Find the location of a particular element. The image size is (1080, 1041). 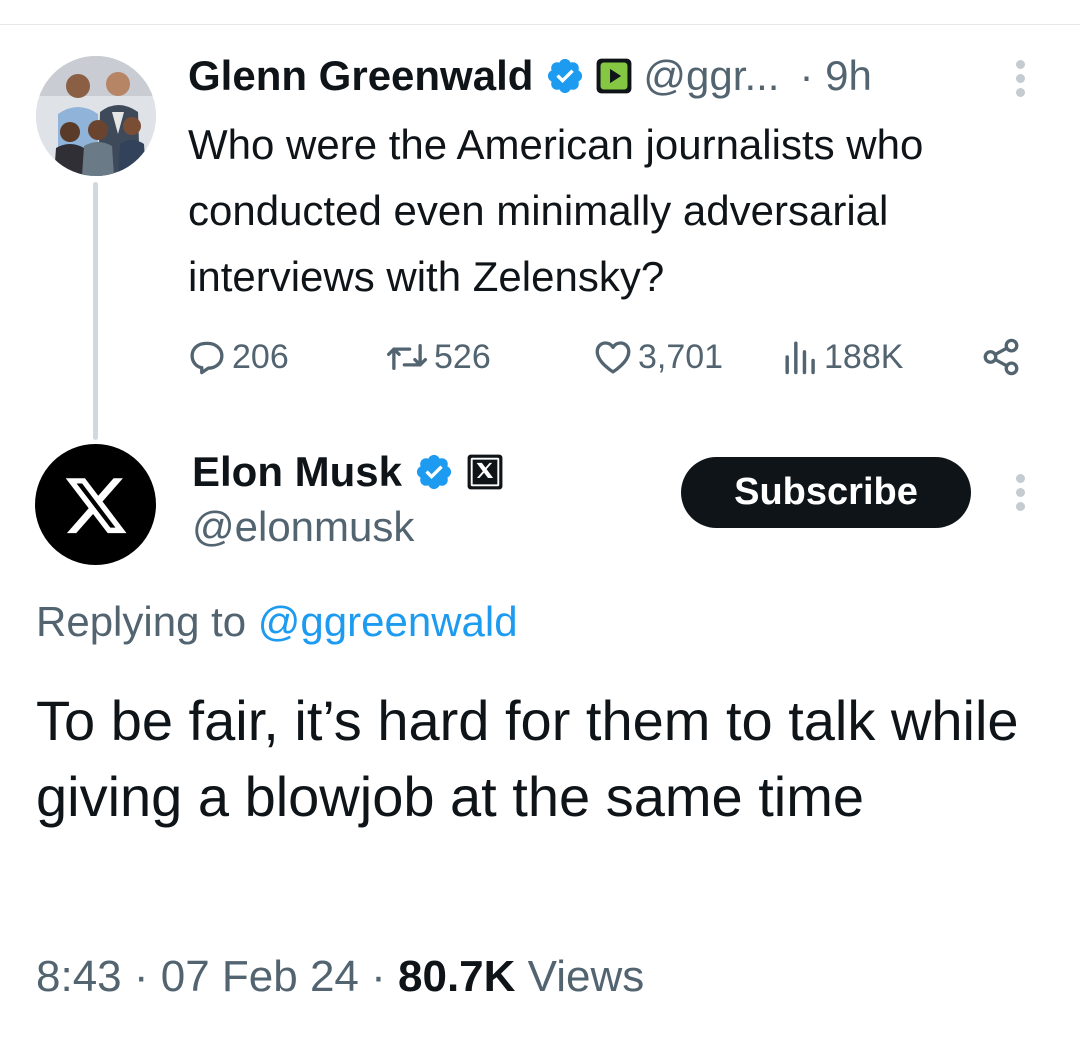

x-logo-icon is located at coordinates (95, 505).